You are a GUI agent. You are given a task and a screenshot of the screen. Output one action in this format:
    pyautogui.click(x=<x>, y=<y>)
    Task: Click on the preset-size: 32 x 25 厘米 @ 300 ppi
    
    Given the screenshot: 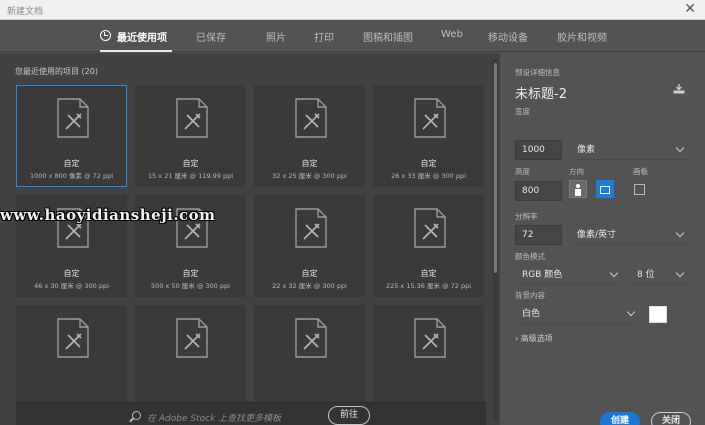 What is the action you would take?
    pyautogui.click(x=309, y=176)
    